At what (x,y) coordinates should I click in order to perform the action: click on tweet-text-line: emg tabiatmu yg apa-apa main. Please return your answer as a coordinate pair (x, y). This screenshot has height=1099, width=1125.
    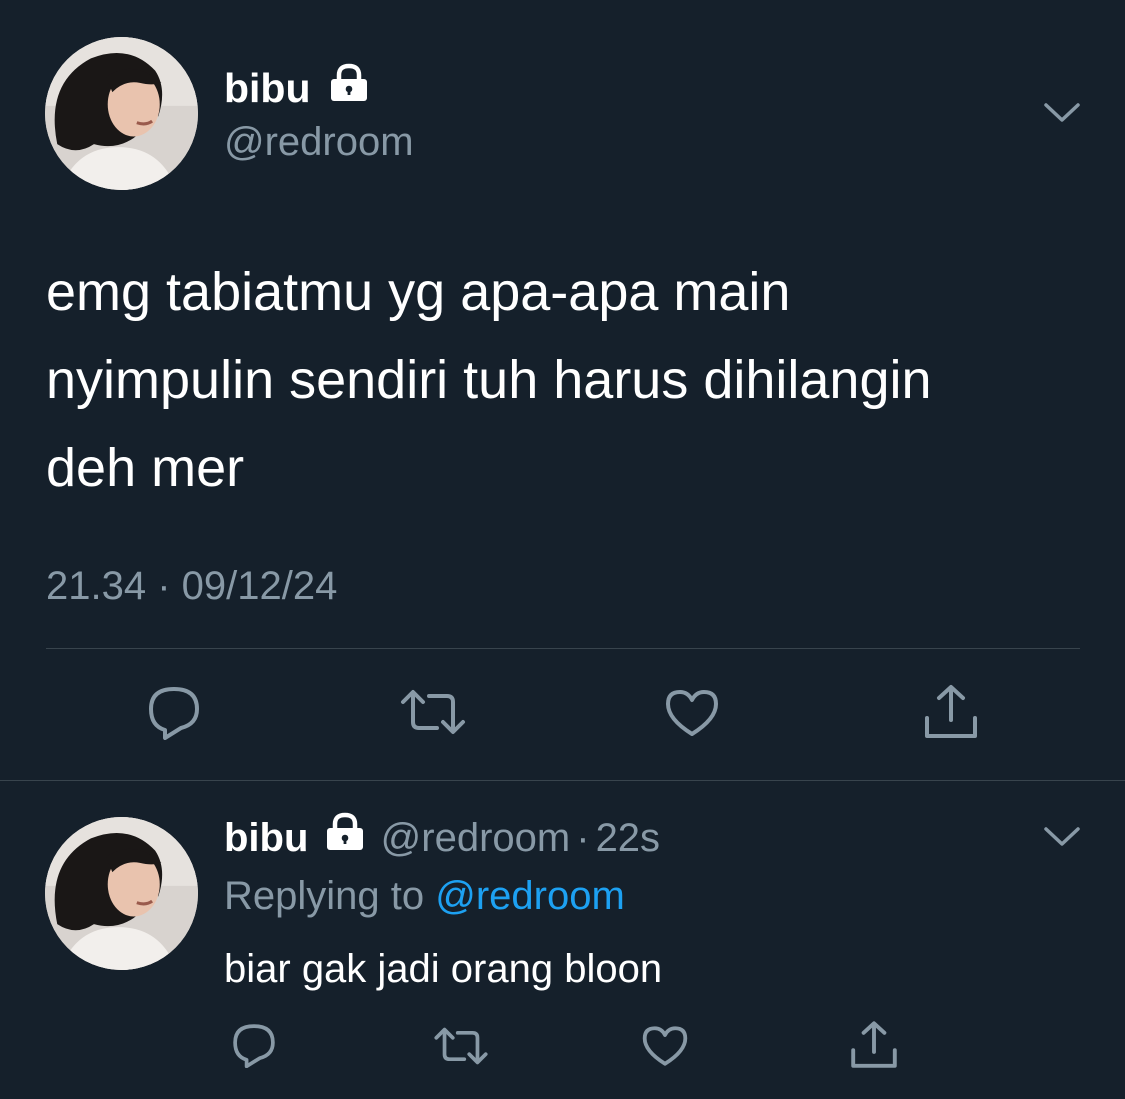
    Looking at the image, I should click on (418, 292).